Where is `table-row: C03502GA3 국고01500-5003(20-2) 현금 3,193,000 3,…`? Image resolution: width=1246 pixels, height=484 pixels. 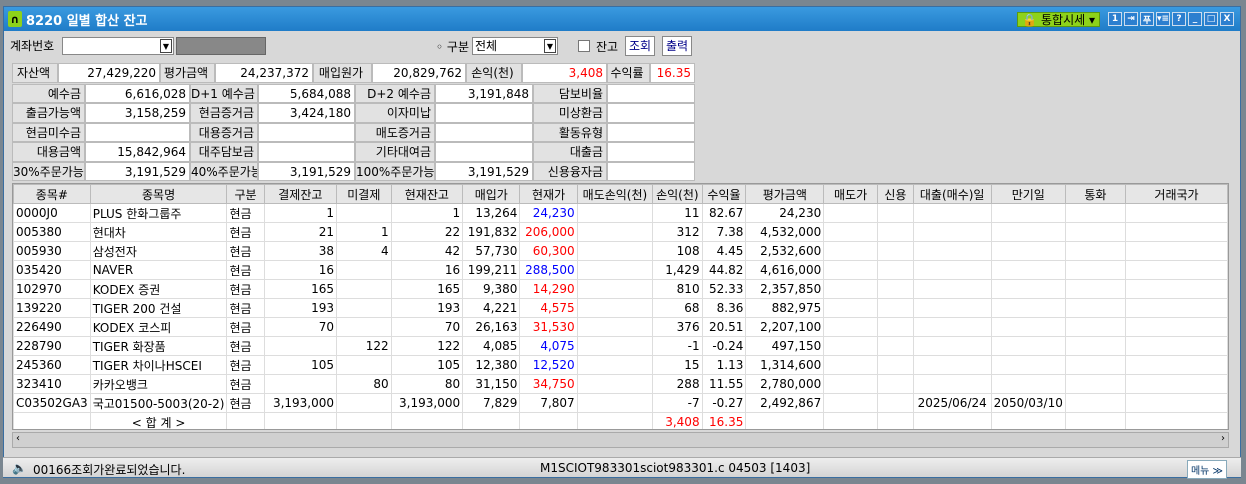 table-row: C03502GA3 국고01500-5003(20-2) 현금 3,193,000 3,… is located at coordinates (620, 403).